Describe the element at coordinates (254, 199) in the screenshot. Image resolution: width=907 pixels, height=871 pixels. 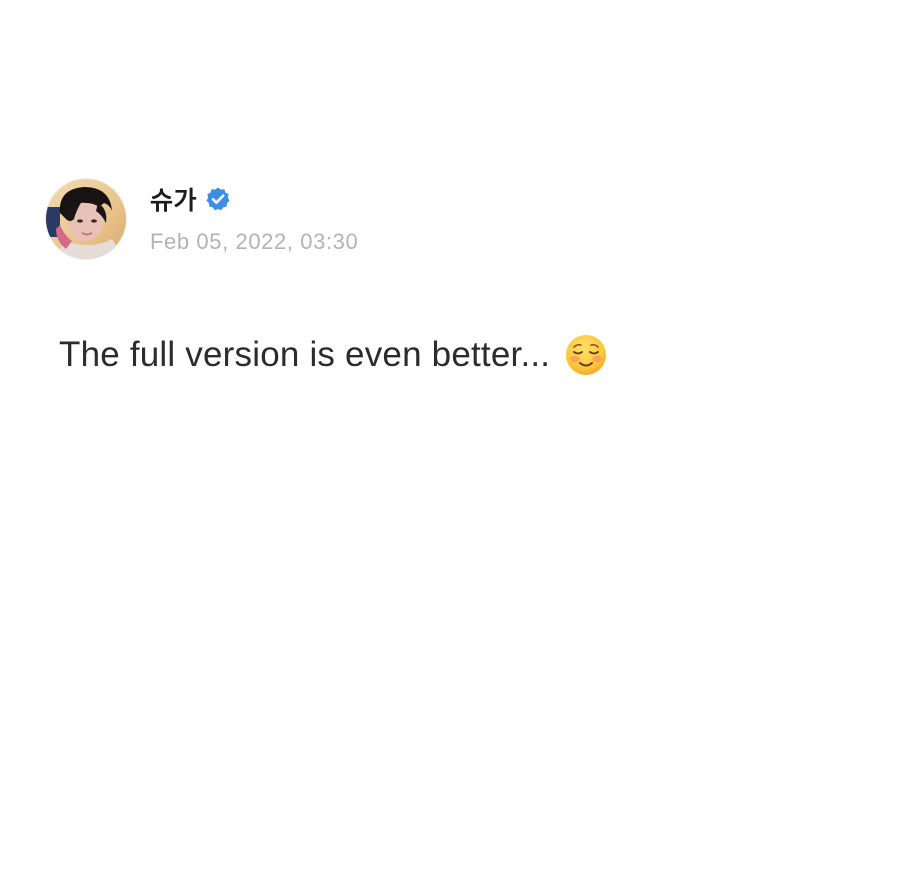
I see `author-row: 슈가` at that location.